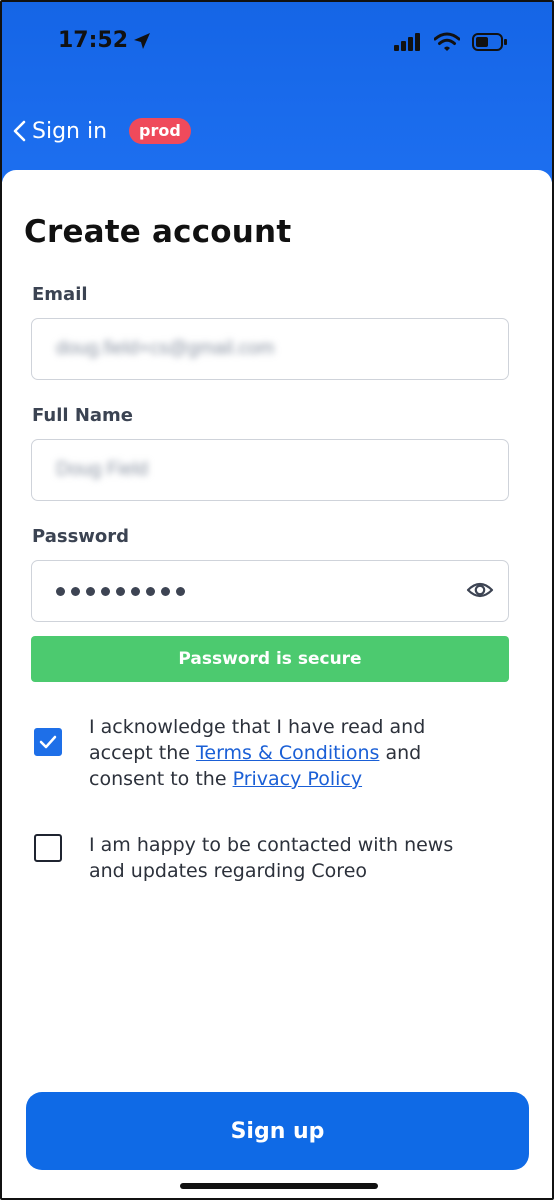  Describe the element at coordinates (102, 469) in the screenshot. I see `full-name-value: Doug Field` at that location.